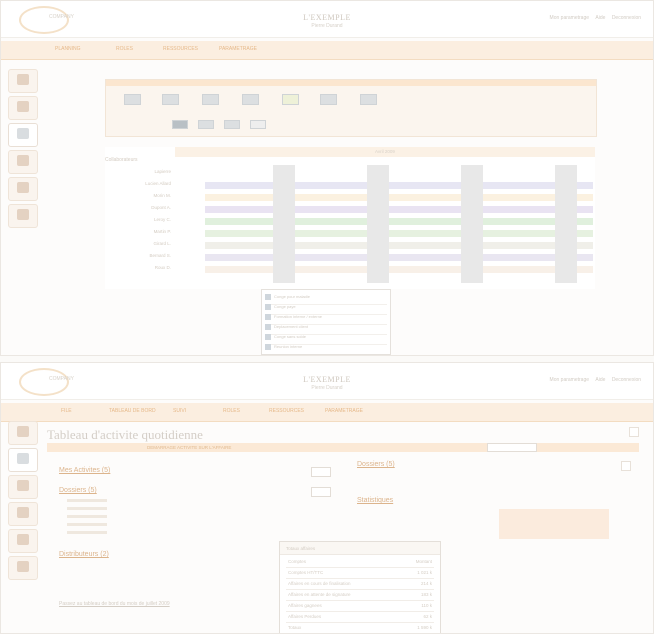 Image resolution: width=654 pixels, height=634 pixels. I want to click on chart-icon, so click(23, 106).